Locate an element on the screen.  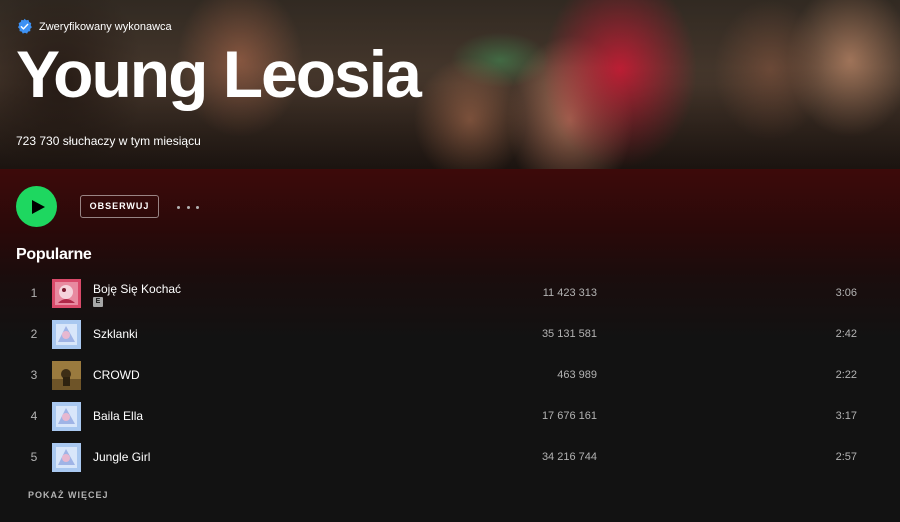
track-number: 5 is located at coordinates (34, 457).